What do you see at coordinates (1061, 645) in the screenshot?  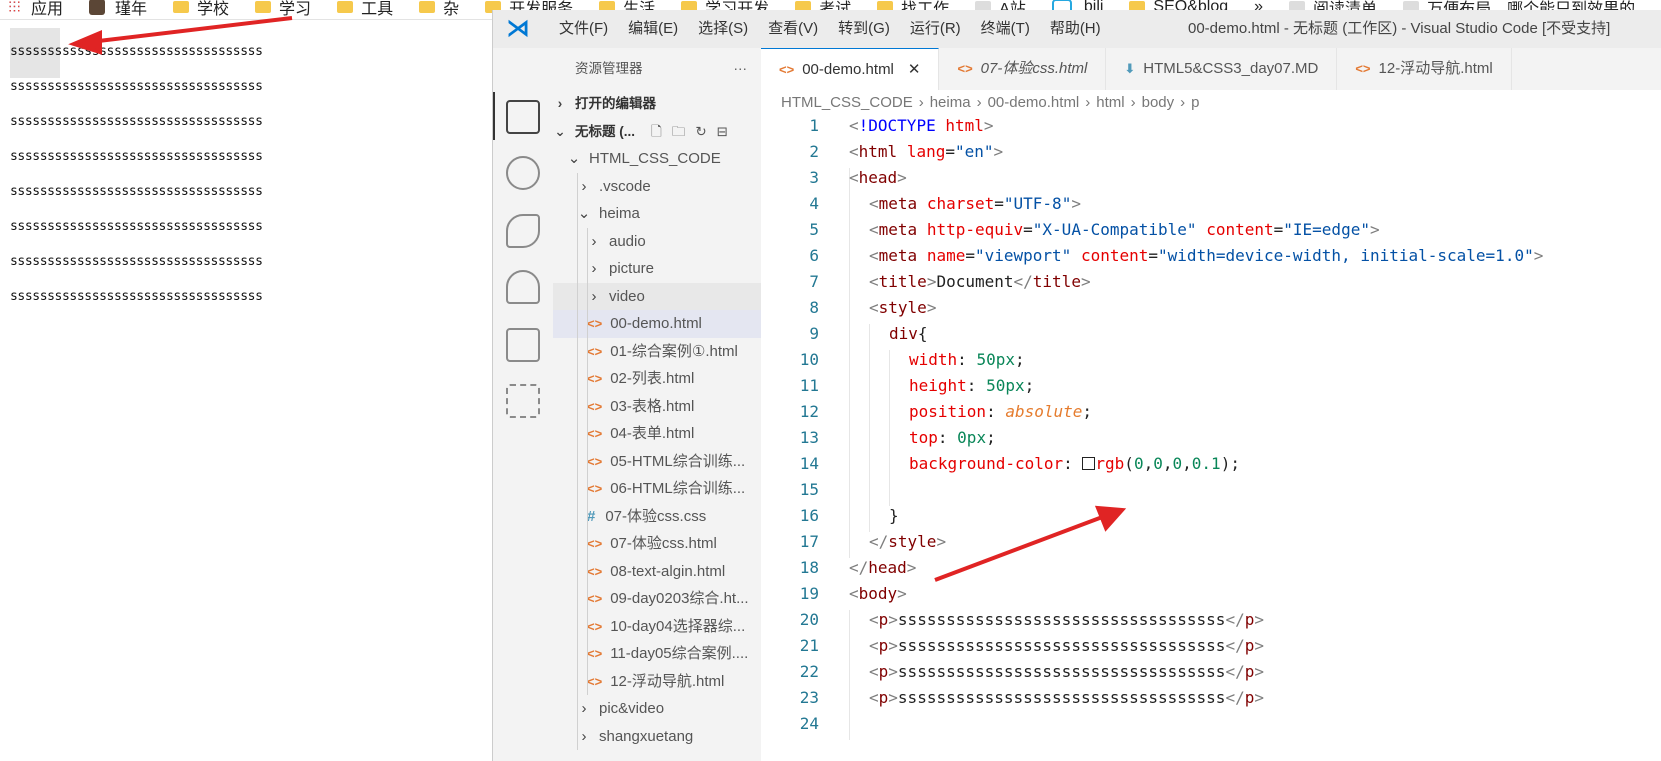 I see `code-paragraph-text: ssssssssssssssssssssssssssssssssss` at bounding box center [1061, 645].